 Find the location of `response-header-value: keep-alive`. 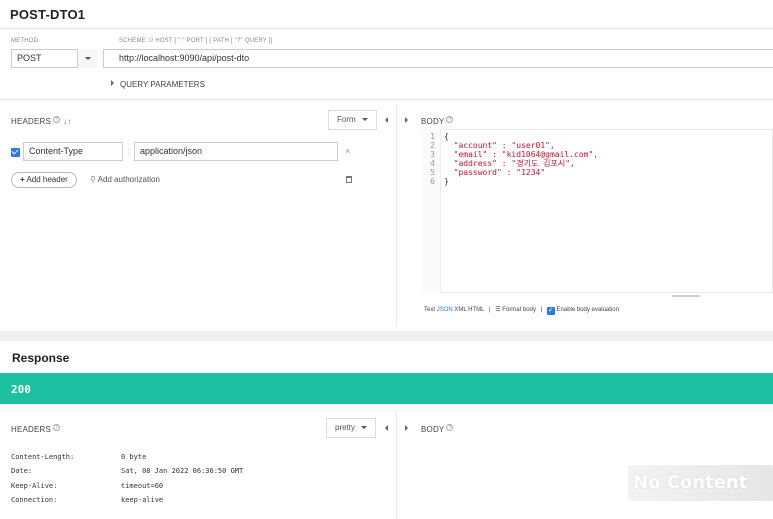

response-header-value: keep-alive is located at coordinates (142, 500).